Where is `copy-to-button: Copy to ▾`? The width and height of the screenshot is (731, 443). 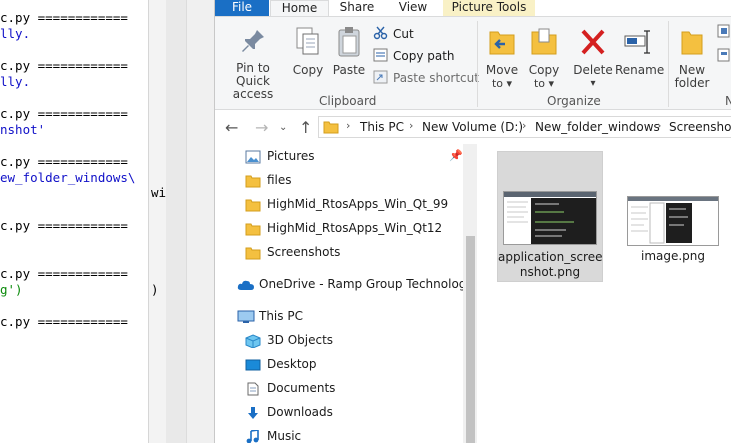
copy-to-button: Copy to ▾ is located at coordinates (544, 58).